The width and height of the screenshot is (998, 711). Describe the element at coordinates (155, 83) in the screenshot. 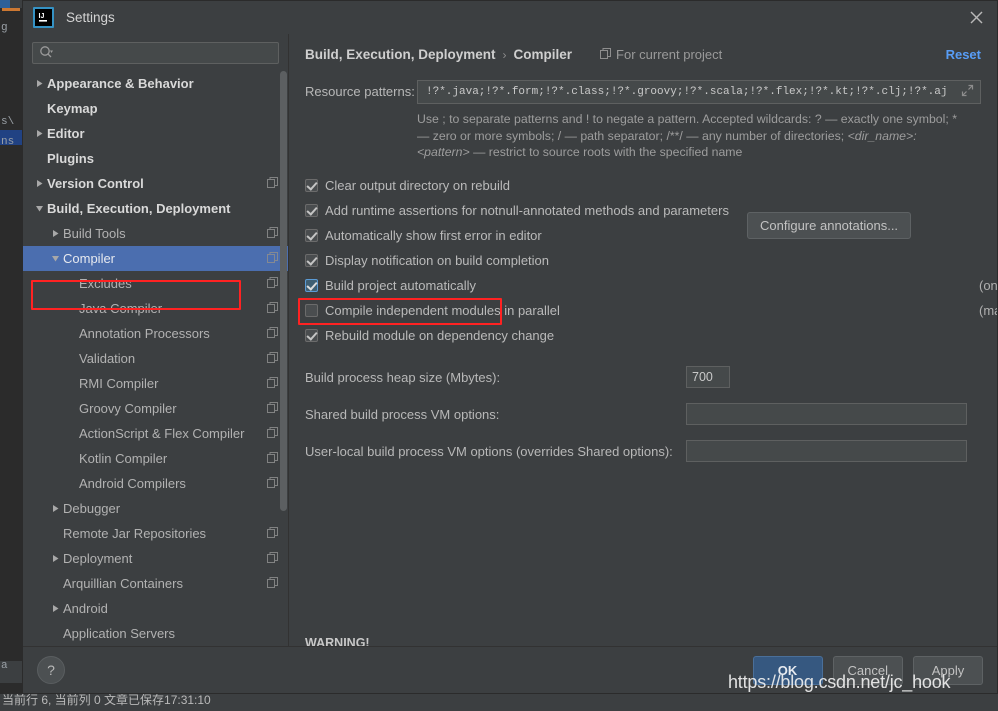

I see `sidebar-item-appearance-behavior: Appearance & Behavior` at that location.